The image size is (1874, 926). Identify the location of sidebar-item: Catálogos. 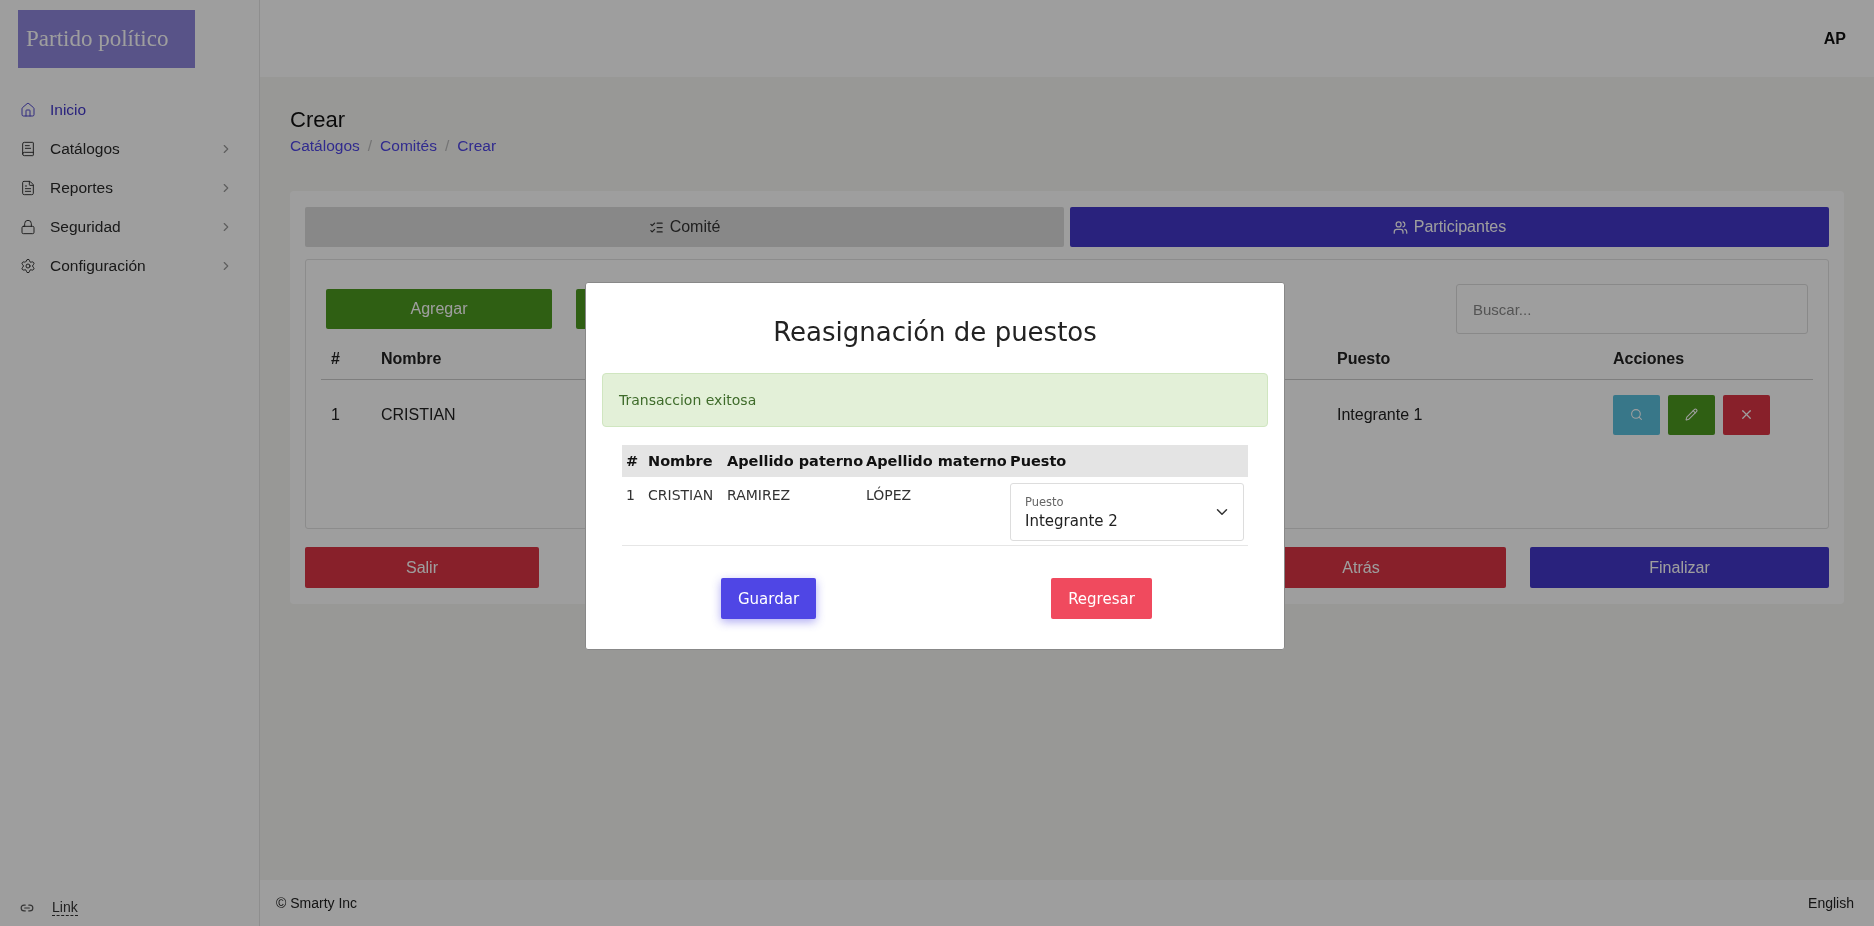
(129, 149).